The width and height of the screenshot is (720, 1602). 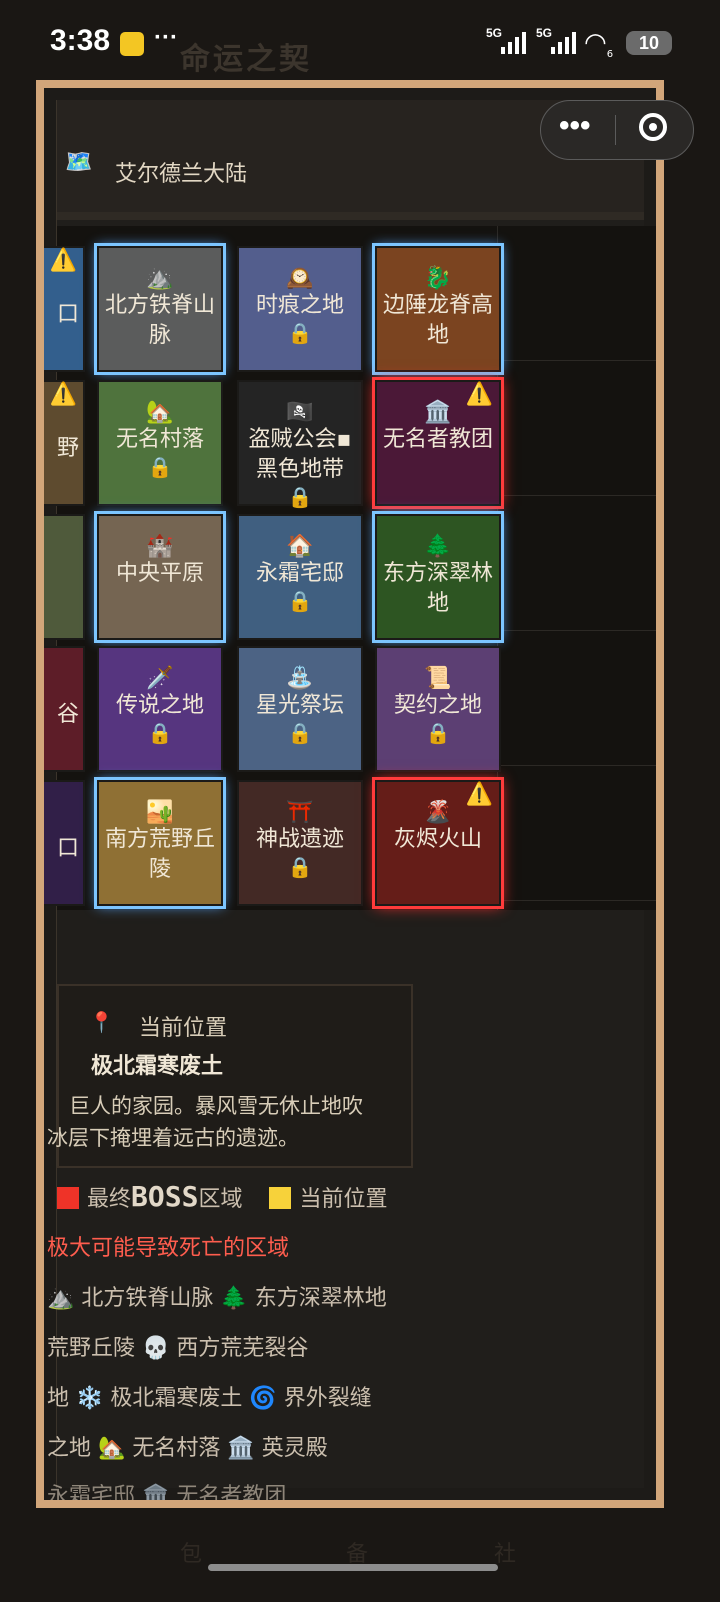 I want to click on signal-icon-1: 5G, so click(x=506, y=40).